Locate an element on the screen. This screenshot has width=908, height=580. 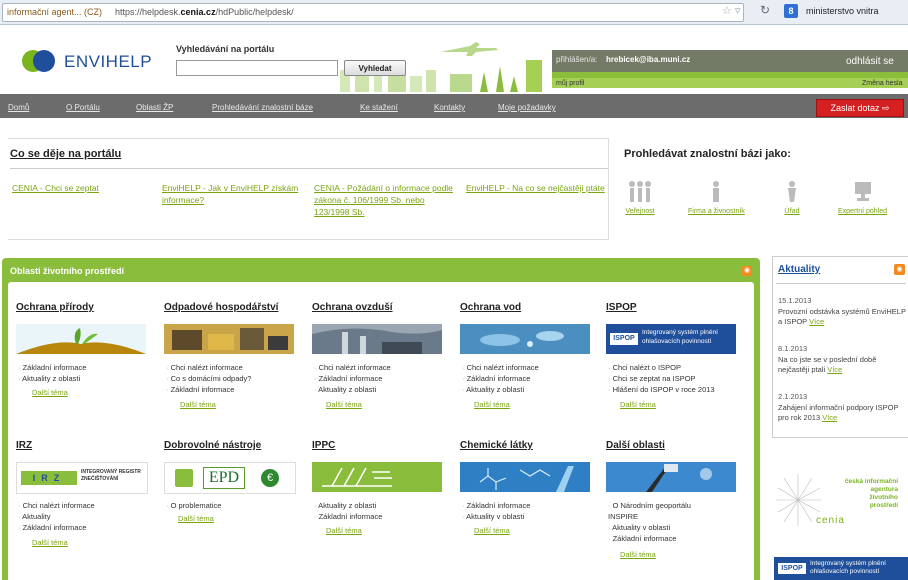
role-business: Firma a živnostník is located at coordinates (716, 197).